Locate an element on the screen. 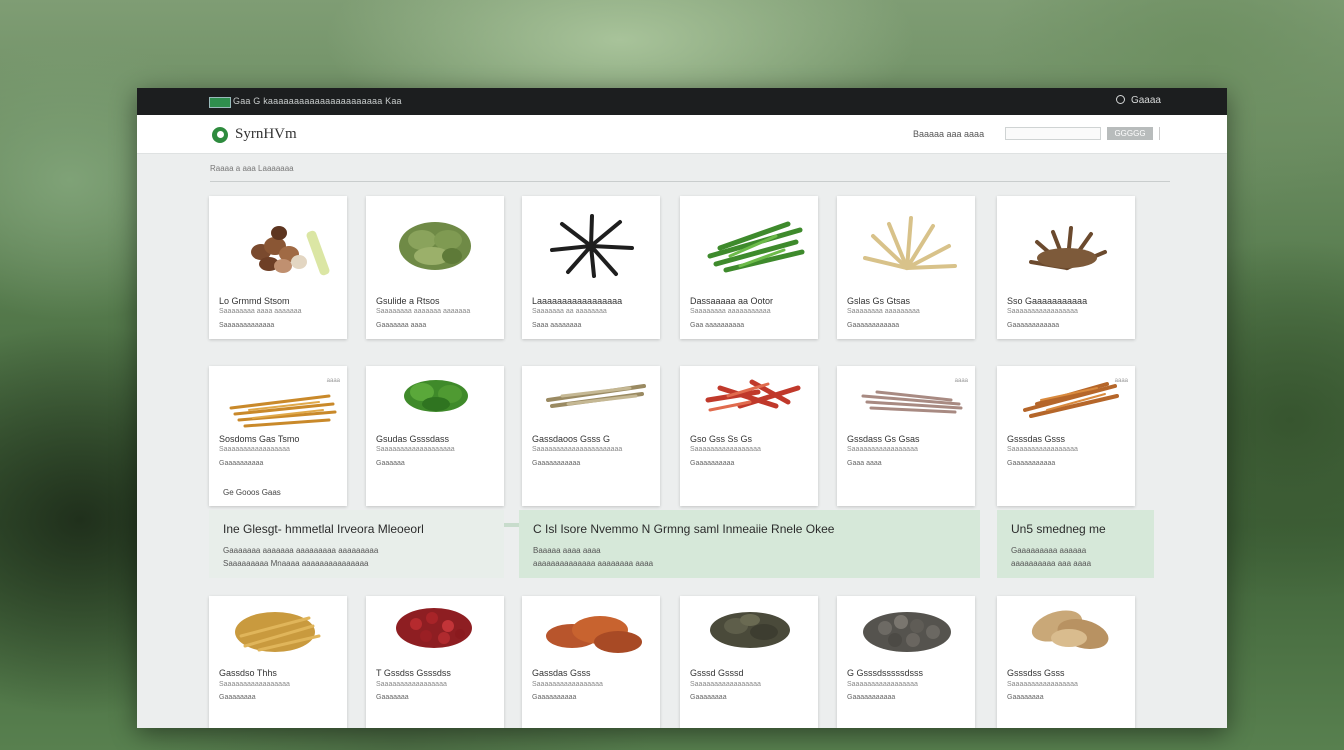  card-title: Gsssdss Gsss is located at coordinates (1036, 673).